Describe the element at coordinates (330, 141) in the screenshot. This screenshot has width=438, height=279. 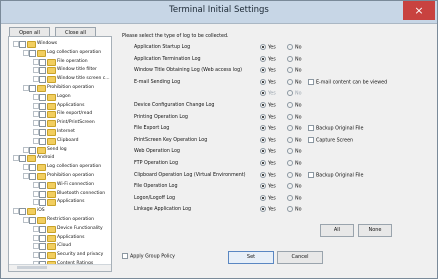
I see `extra-option-checkbox: Capture Screen` at that location.